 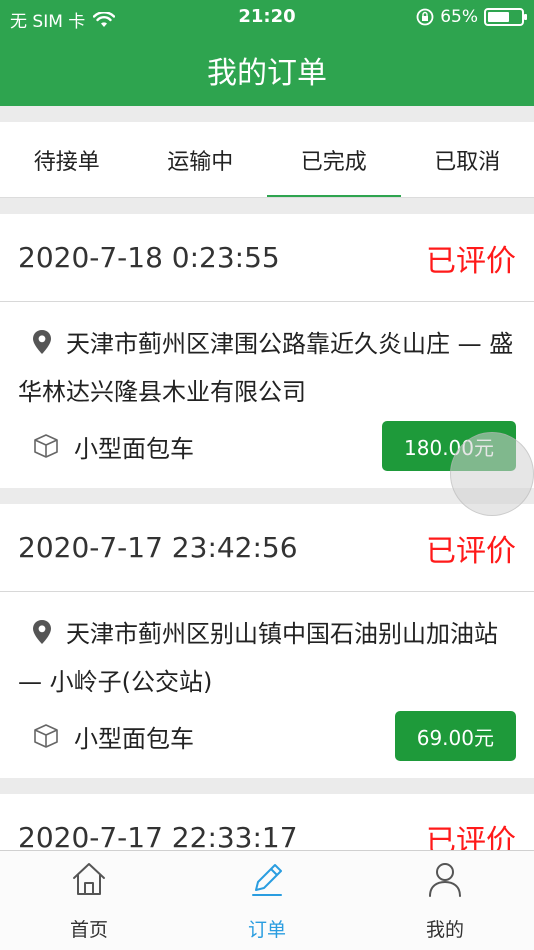 What do you see at coordinates (267, 70) in the screenshot?
I see `page-title: 我的订单` at bounding box center [267, 70].